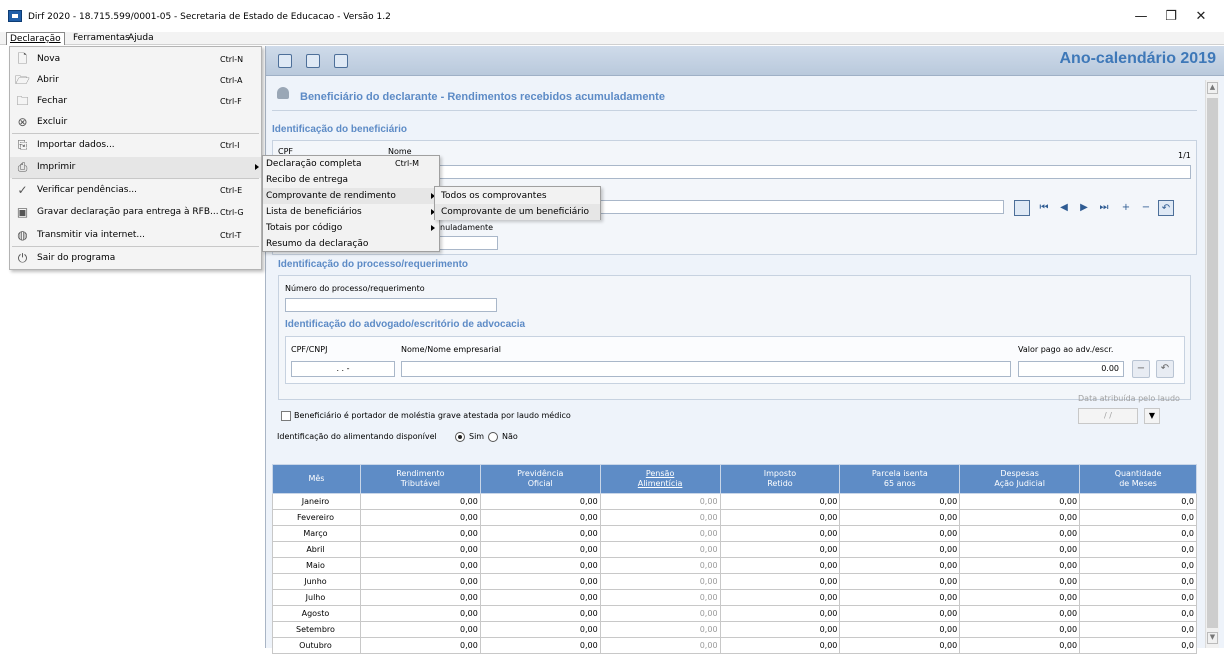  I want to click on valor-input: 0.00, so click(1071, 369).